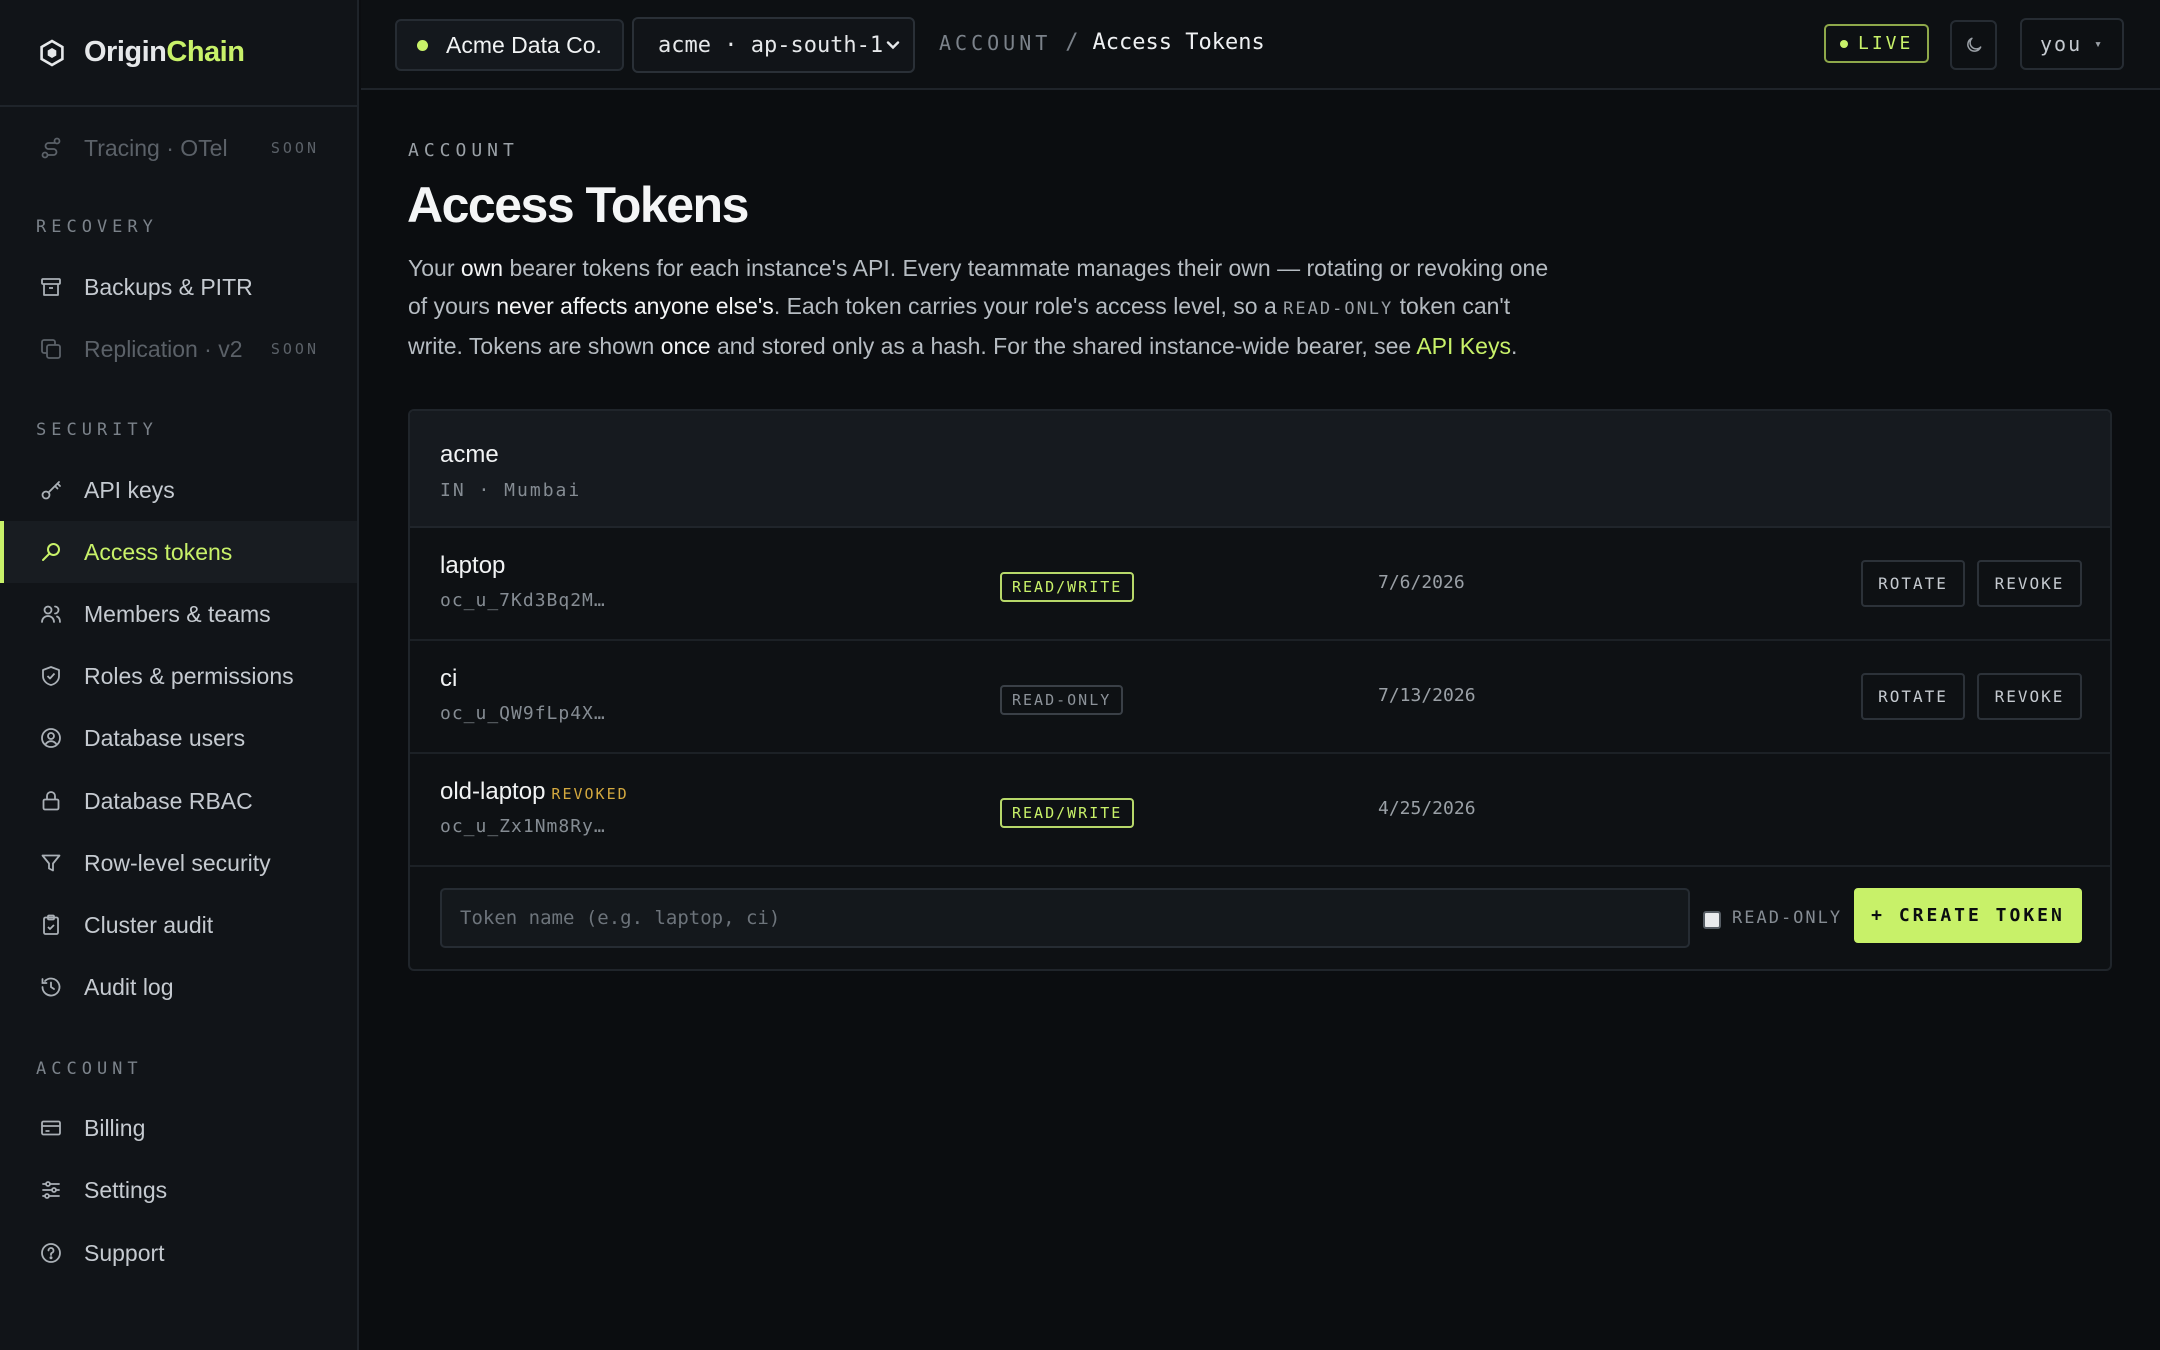  I want to click on key-icon, so click(51, 490).